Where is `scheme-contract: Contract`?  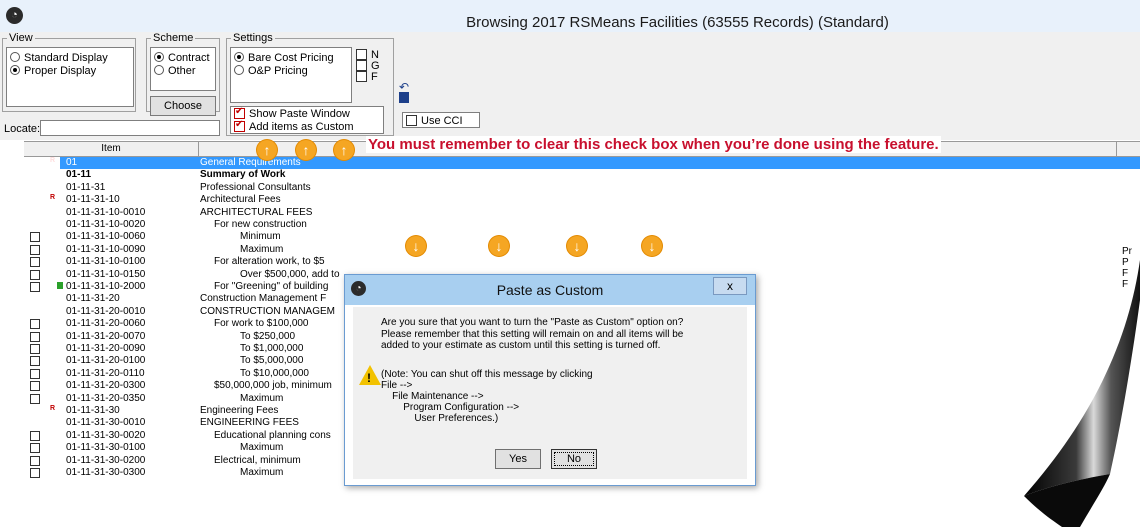
scheme-contract: Contract is located at coordinates (182, 58).